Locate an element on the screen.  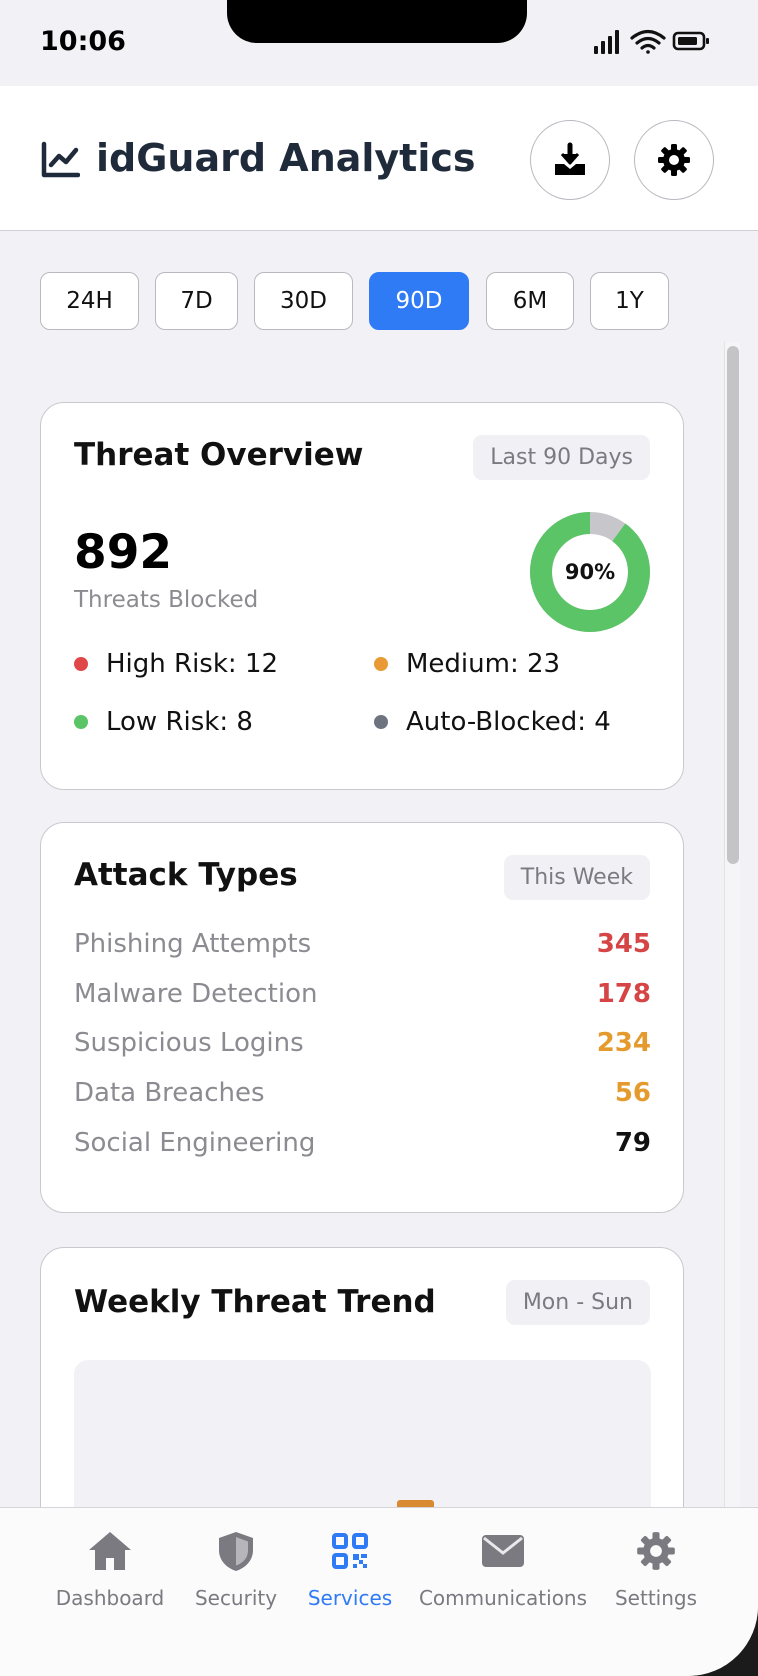
range-7d-button: 7D is located at coordinates (196, 301).